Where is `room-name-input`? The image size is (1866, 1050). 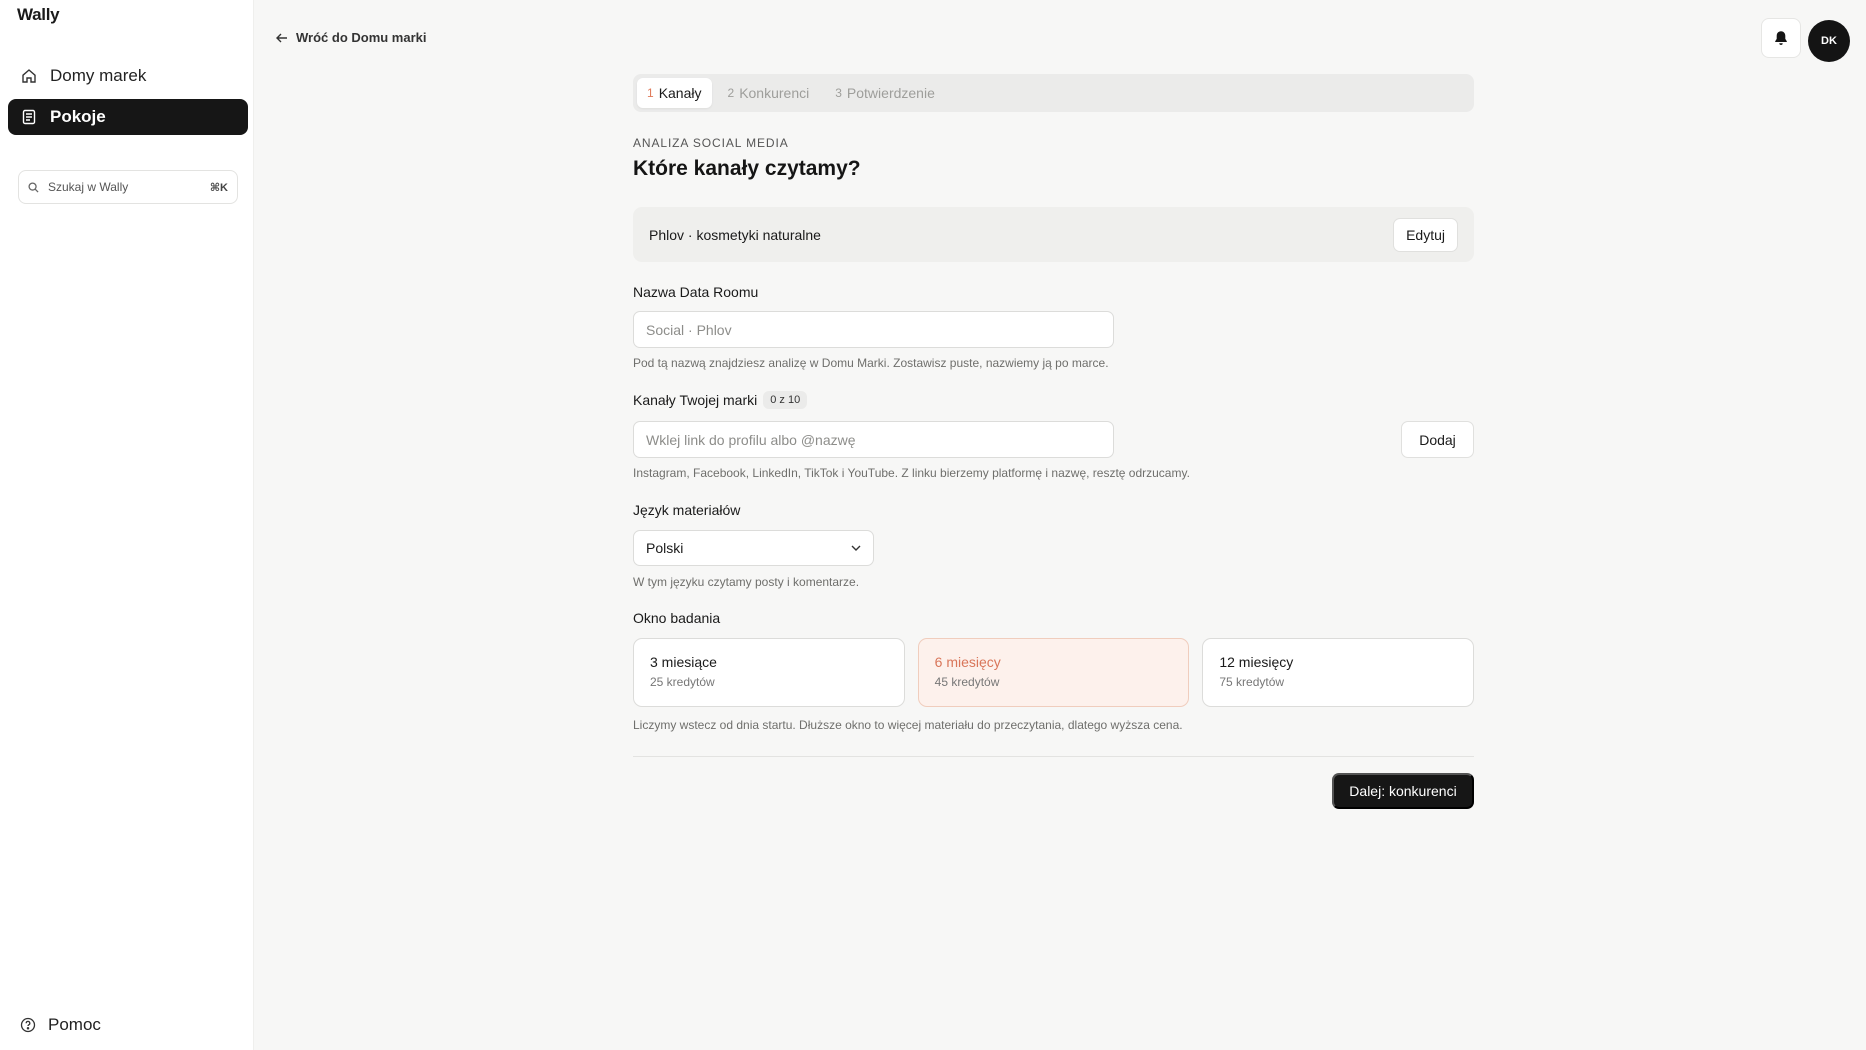 room-name-input is located at coordinates (873, 329).